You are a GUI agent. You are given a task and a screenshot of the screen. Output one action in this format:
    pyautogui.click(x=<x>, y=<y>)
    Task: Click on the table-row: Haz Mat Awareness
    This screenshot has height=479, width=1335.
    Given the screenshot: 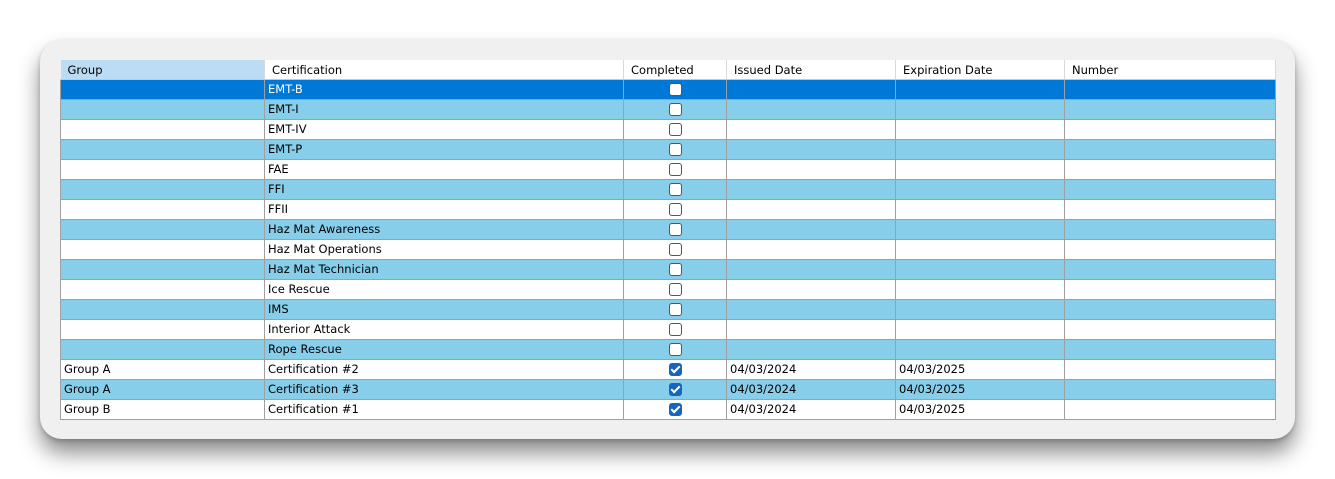 What is the action you would take?
    pyautogui.click(x=668, y=229)
    